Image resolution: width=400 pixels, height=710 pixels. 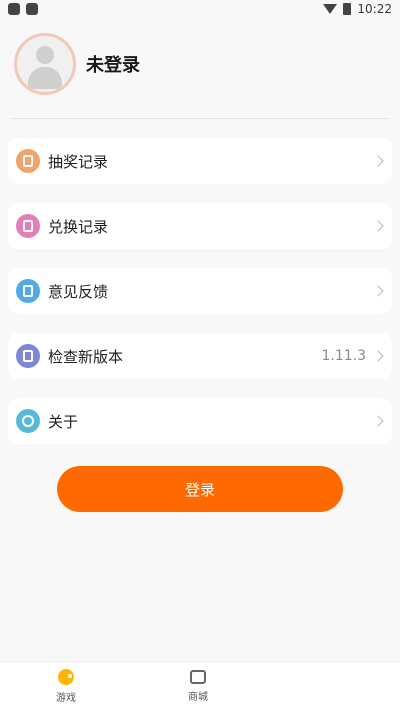 What do you see at coordinates (198, 676) in the screenshot?
I see `shop-icon` at bounding box center [198, 676].